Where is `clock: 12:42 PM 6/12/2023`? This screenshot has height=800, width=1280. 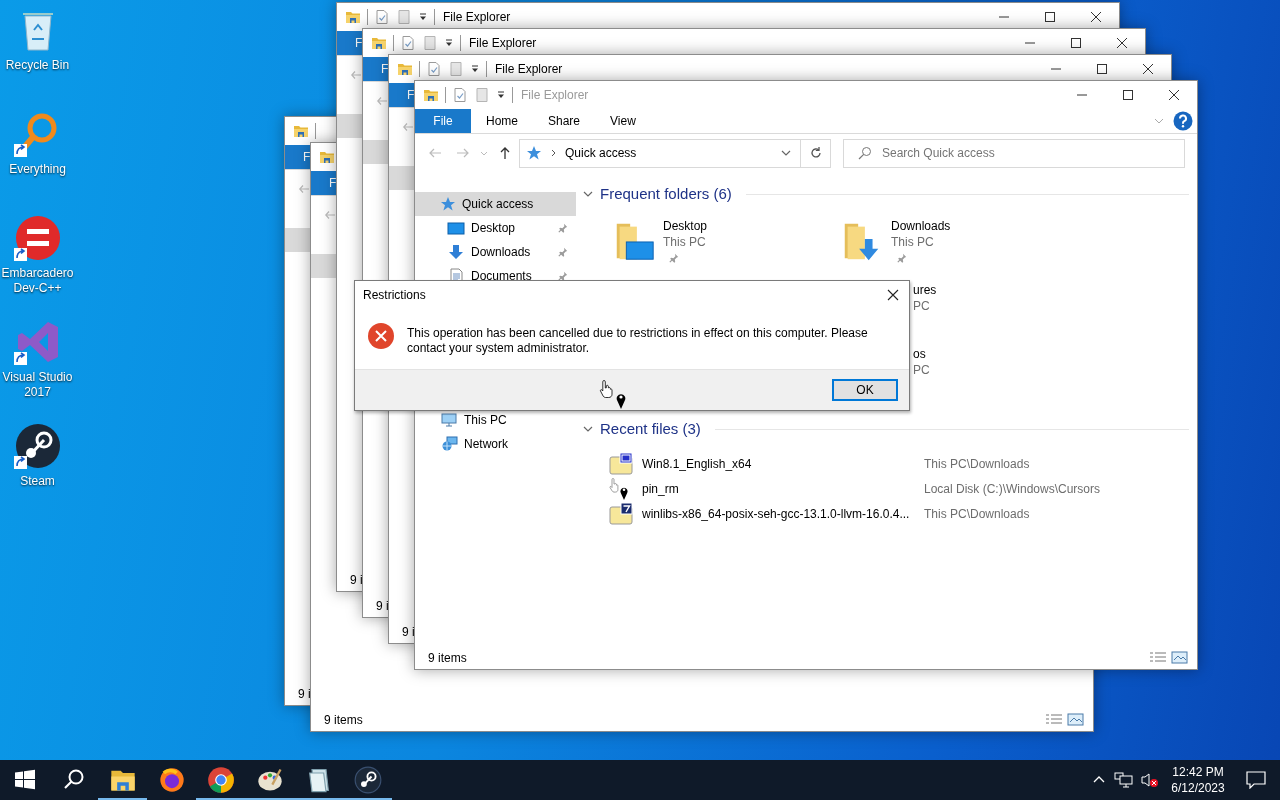 clock: 12:42 PM 6/12/2023 is located at coordinates (1198, 780).